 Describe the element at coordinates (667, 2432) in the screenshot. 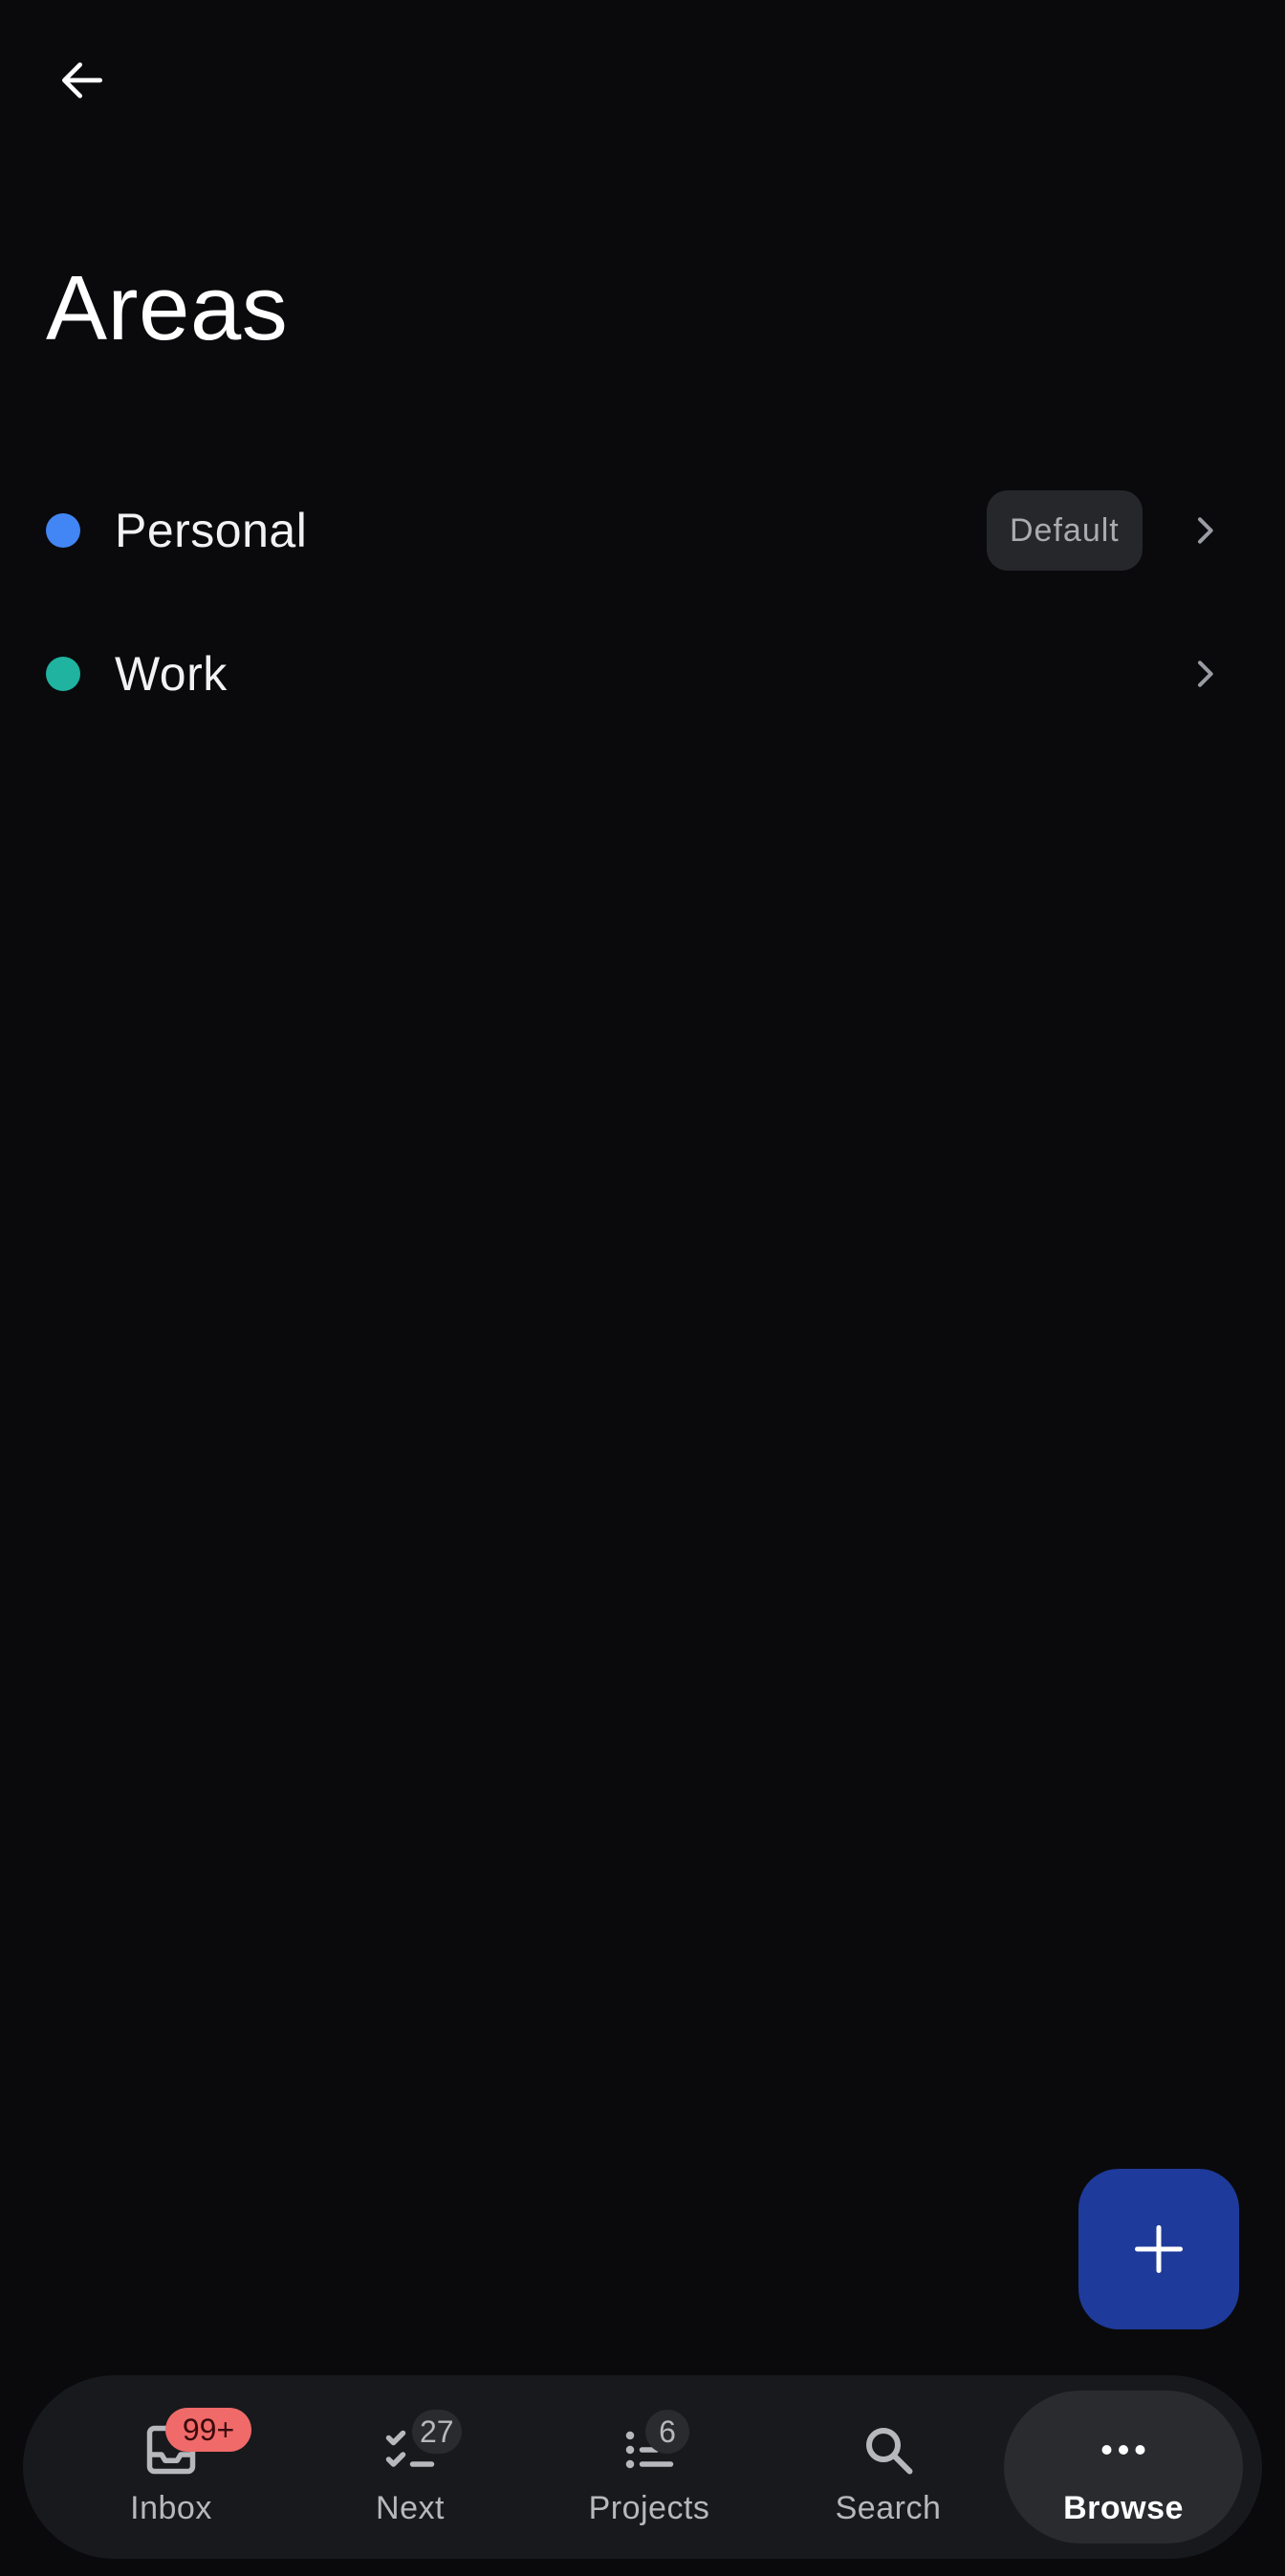

I see `projects-count-badge: 6` at that location.